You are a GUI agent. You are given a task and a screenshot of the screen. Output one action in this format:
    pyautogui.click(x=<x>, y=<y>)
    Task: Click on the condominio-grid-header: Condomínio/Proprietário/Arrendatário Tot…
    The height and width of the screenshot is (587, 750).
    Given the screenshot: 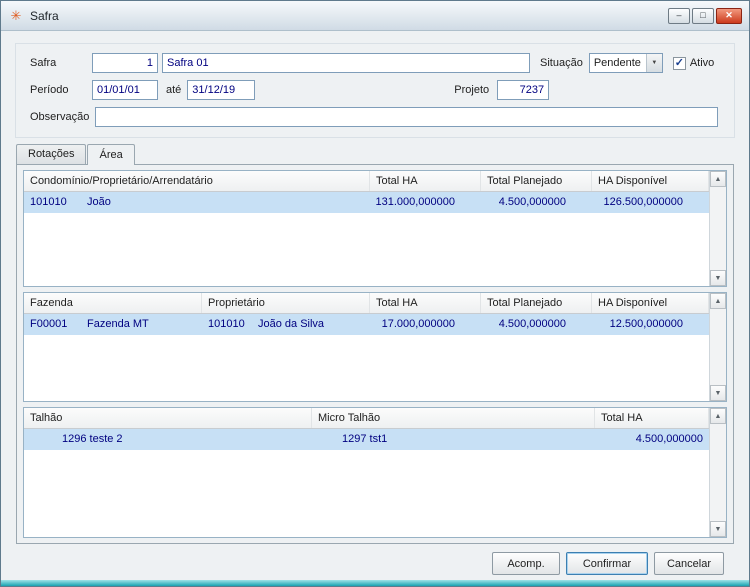 What is the action you would take?
    pyautogui.click(x=366, y=181)
    